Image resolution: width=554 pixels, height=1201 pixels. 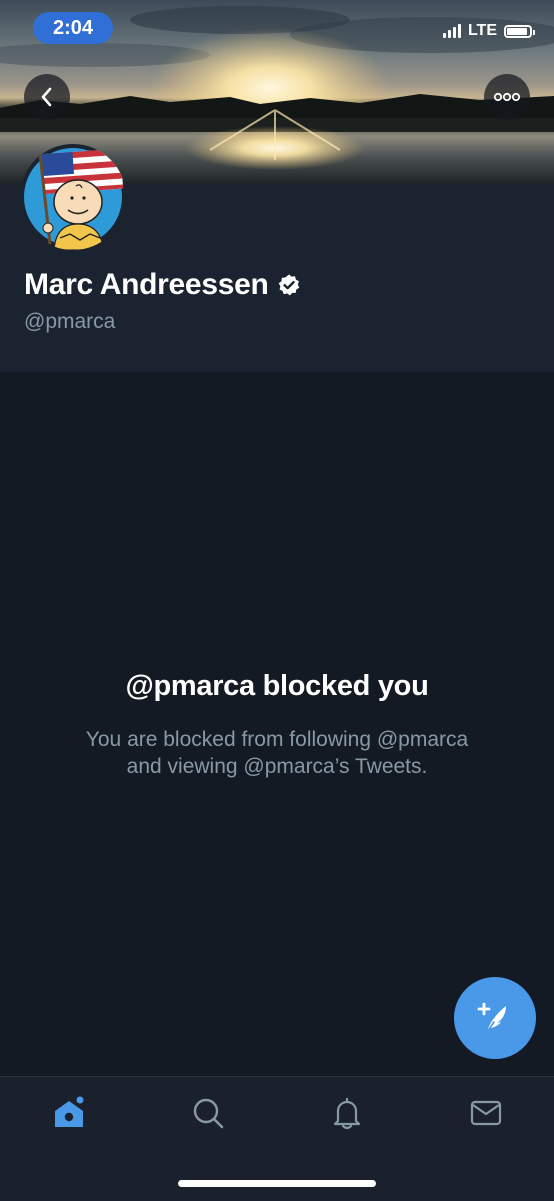 I want to click on home-indicator, so click(x=277, y=1183).